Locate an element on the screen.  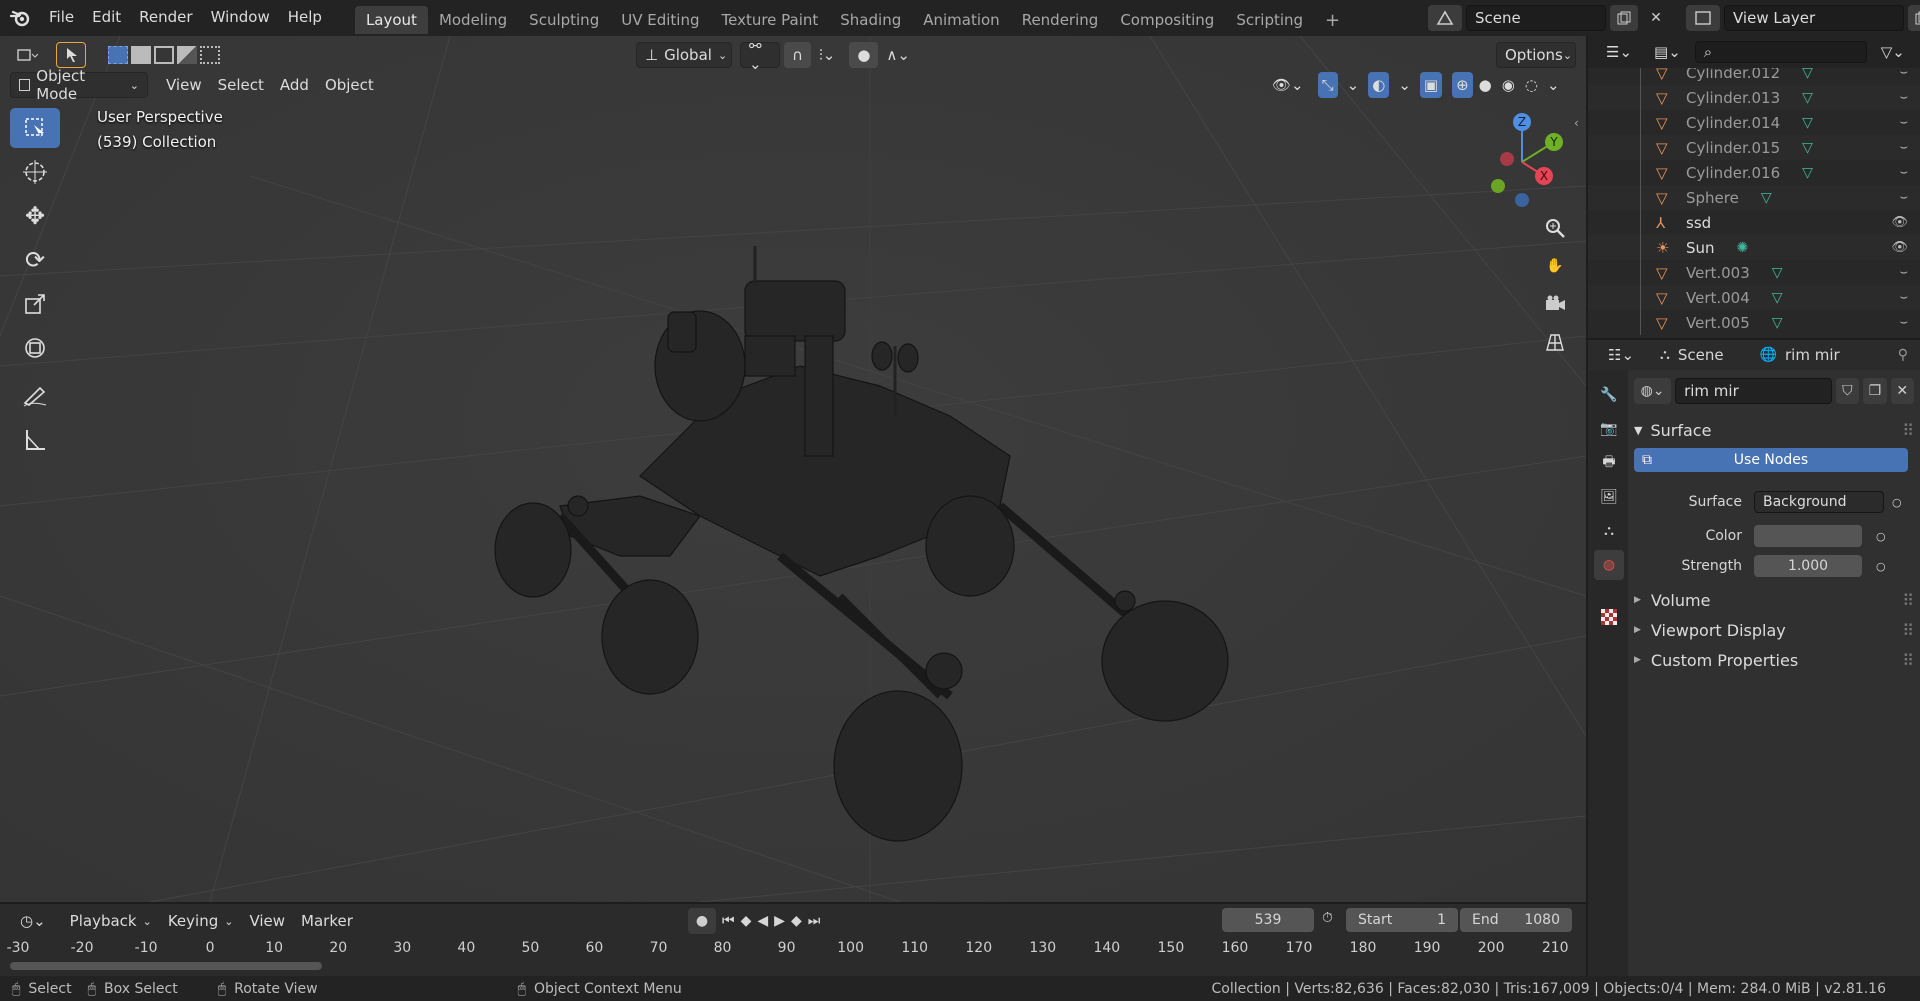
new-world-icon: ❐ is located at coordinates (1875, 391).